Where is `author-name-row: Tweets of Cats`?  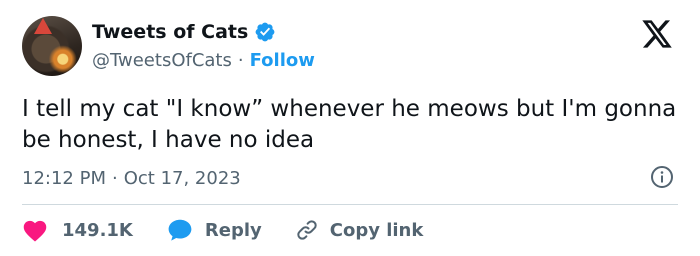
author-name-row: Tweets of Cats is located at coordinates (184, 32).